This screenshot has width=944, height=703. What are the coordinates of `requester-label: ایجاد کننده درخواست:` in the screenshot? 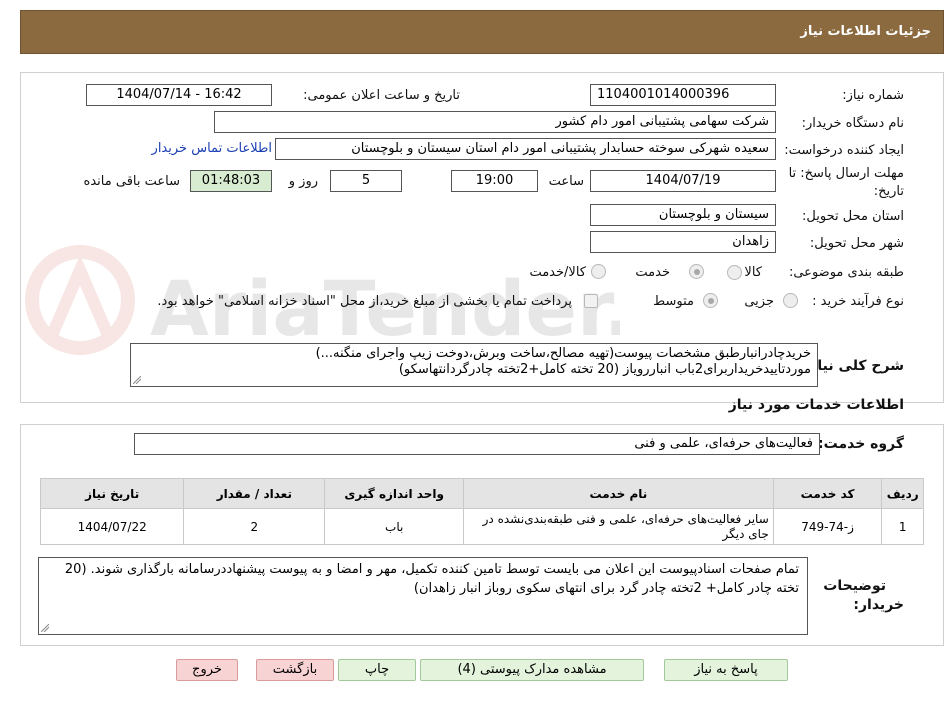 It's located at (844, 150).